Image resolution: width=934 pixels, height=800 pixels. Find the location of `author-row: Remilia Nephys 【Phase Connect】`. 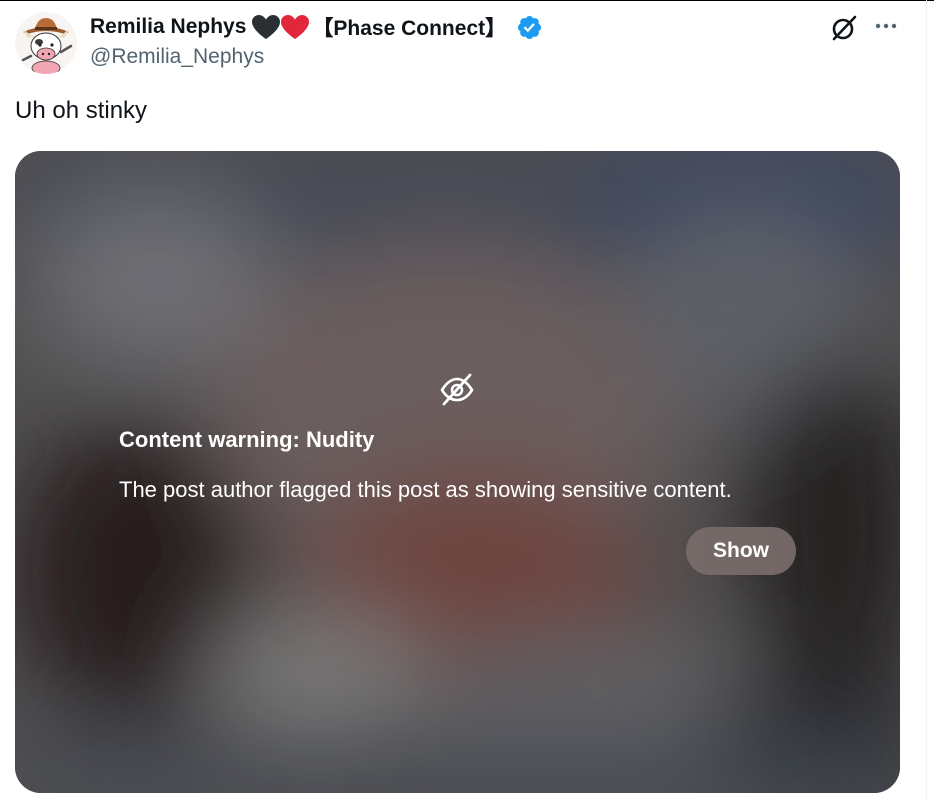

author-row: Remilia Nephys 【Phase Connect】 is located at coordinates (316, 27).